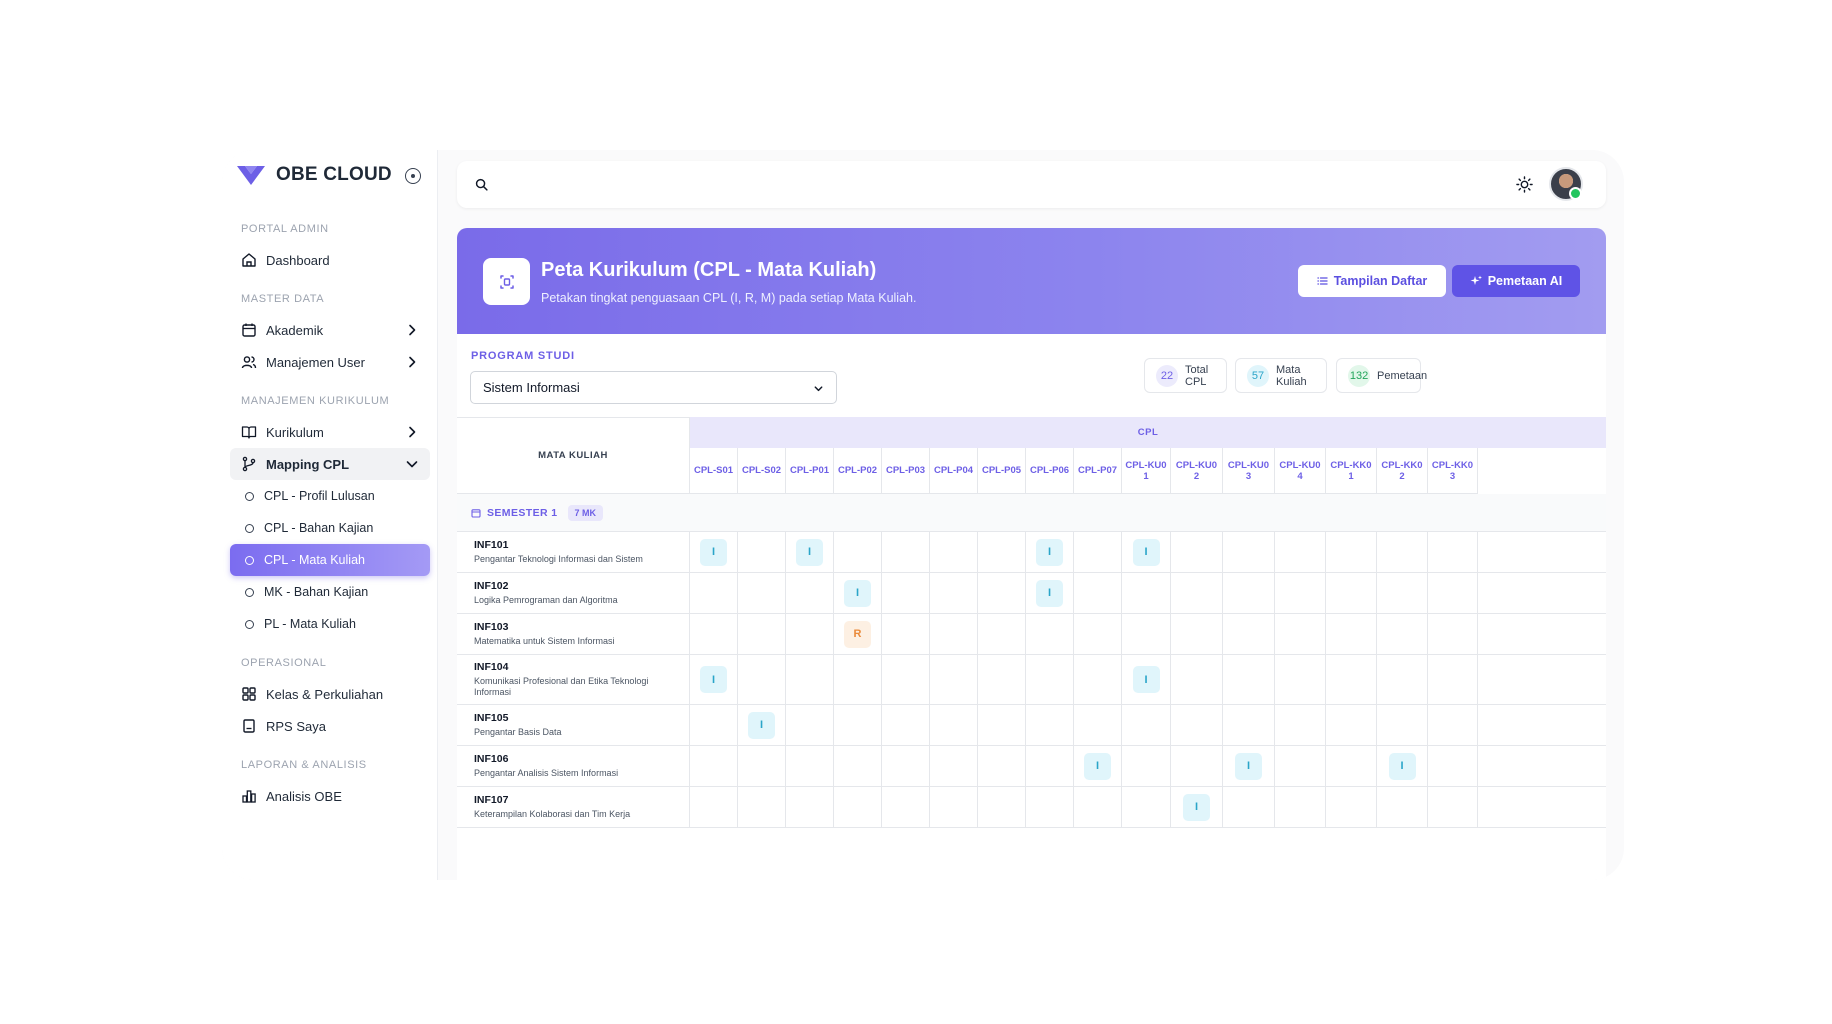 The image size is (1832, 1024). Describe the element at coordinates (330, 624) in the screenshot. I see `sidebar-subitem-pl-mata-kuliah: PL - Mata Kuliah` at that location.